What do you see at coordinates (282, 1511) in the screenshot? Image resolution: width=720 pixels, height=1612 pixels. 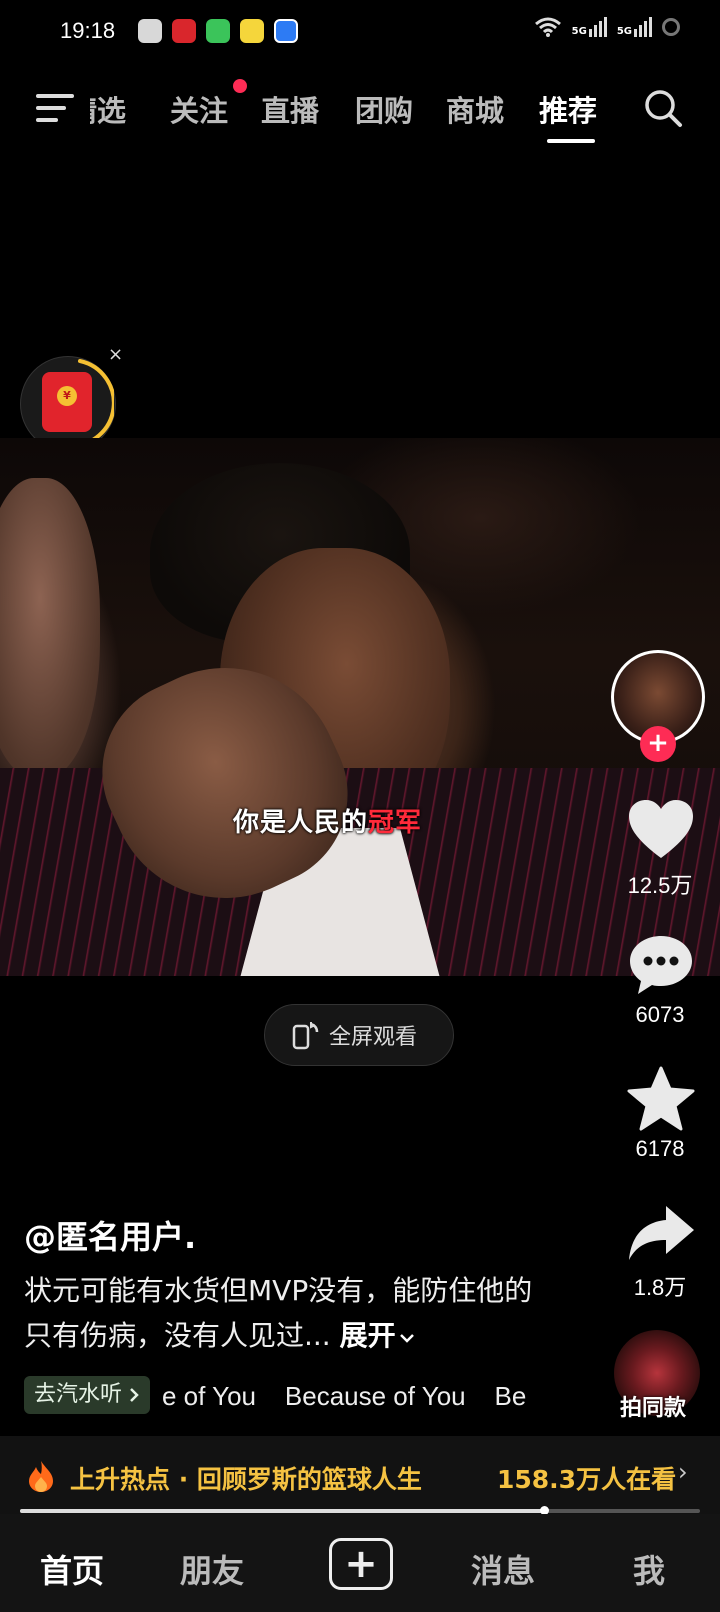 I see `playback-progress-fill` at bounding box center [282, 1511].